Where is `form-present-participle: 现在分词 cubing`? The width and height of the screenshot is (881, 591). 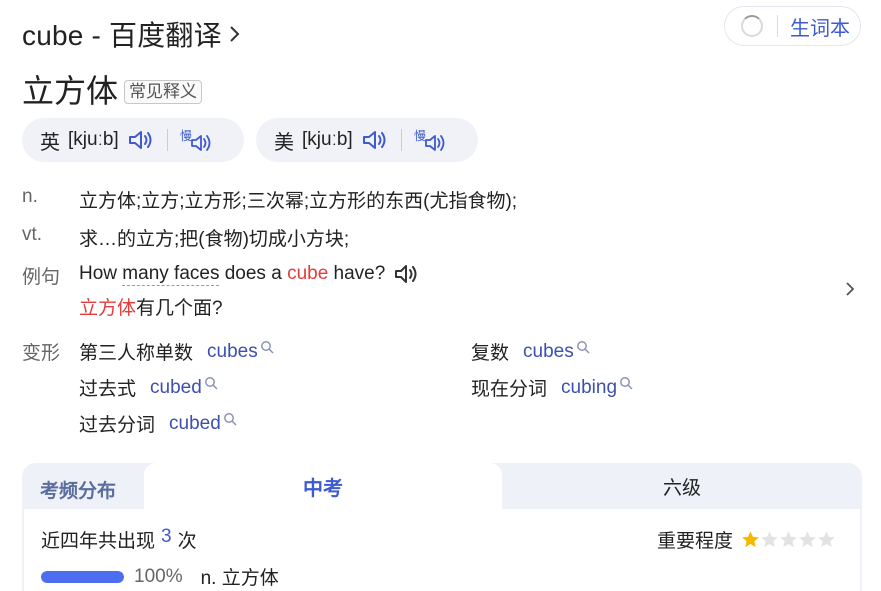 form-present-participle: 现在分词 cubing is located at coordinates (552, 387).